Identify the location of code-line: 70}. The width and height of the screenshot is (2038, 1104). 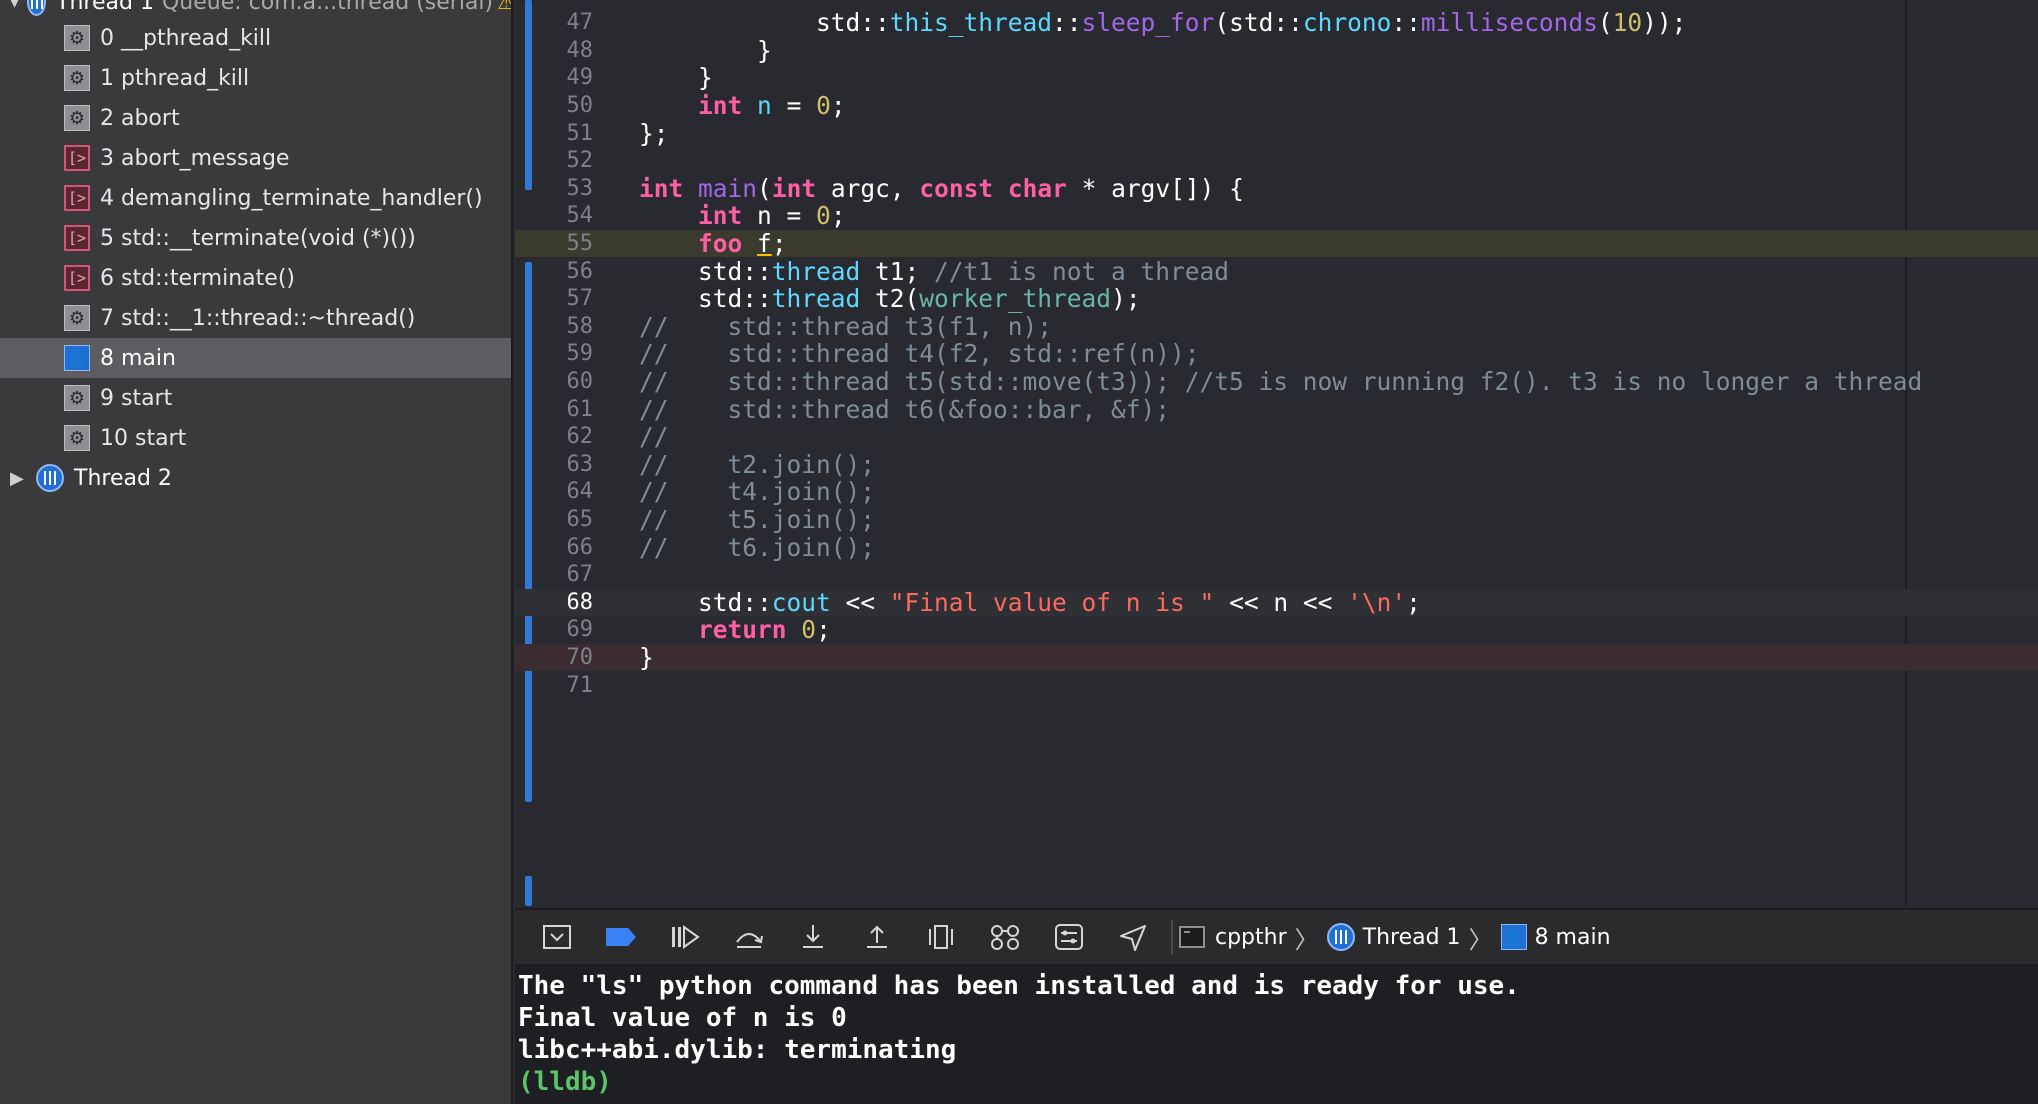
(1276, 658).